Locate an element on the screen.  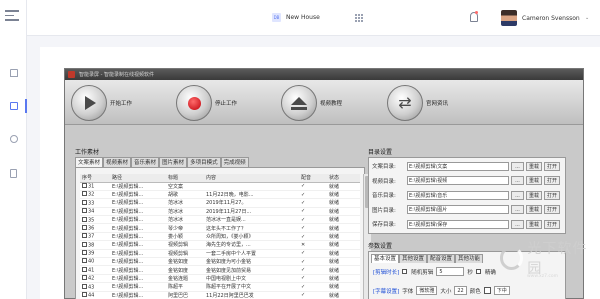
col-dubbing: 配音 is located at coordinates (313, 178).